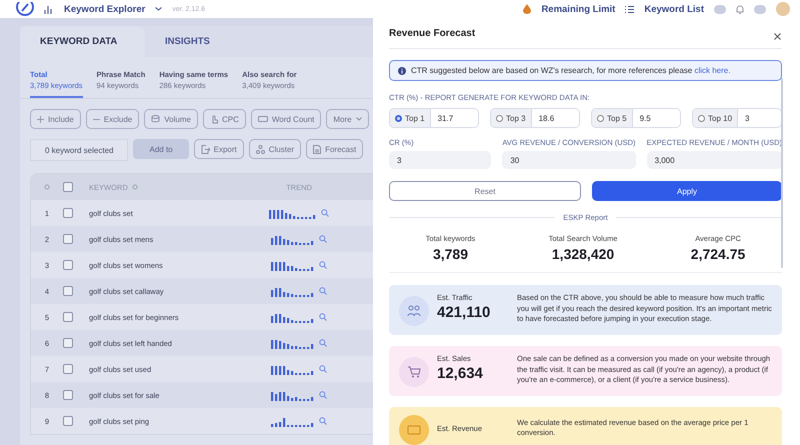  What do you see at coordinates (414, 311) in the screenshot?
I see `users-icon` at bounding box center [414, 311].